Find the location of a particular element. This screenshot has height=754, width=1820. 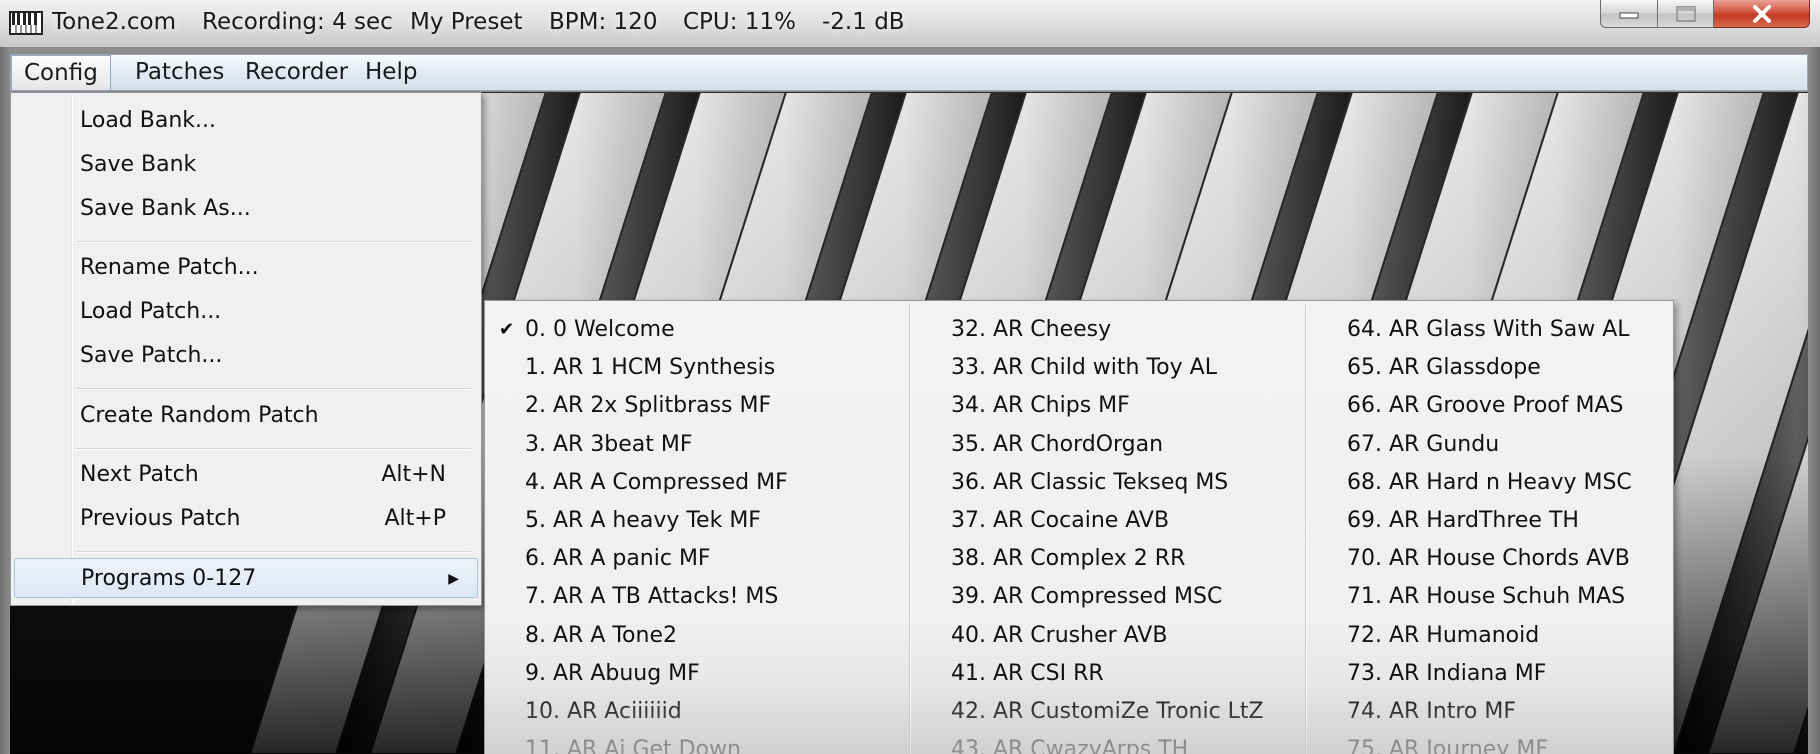

program-item: 68. AR Hard n Heavy MSC is located at coordinates (1489, 483).